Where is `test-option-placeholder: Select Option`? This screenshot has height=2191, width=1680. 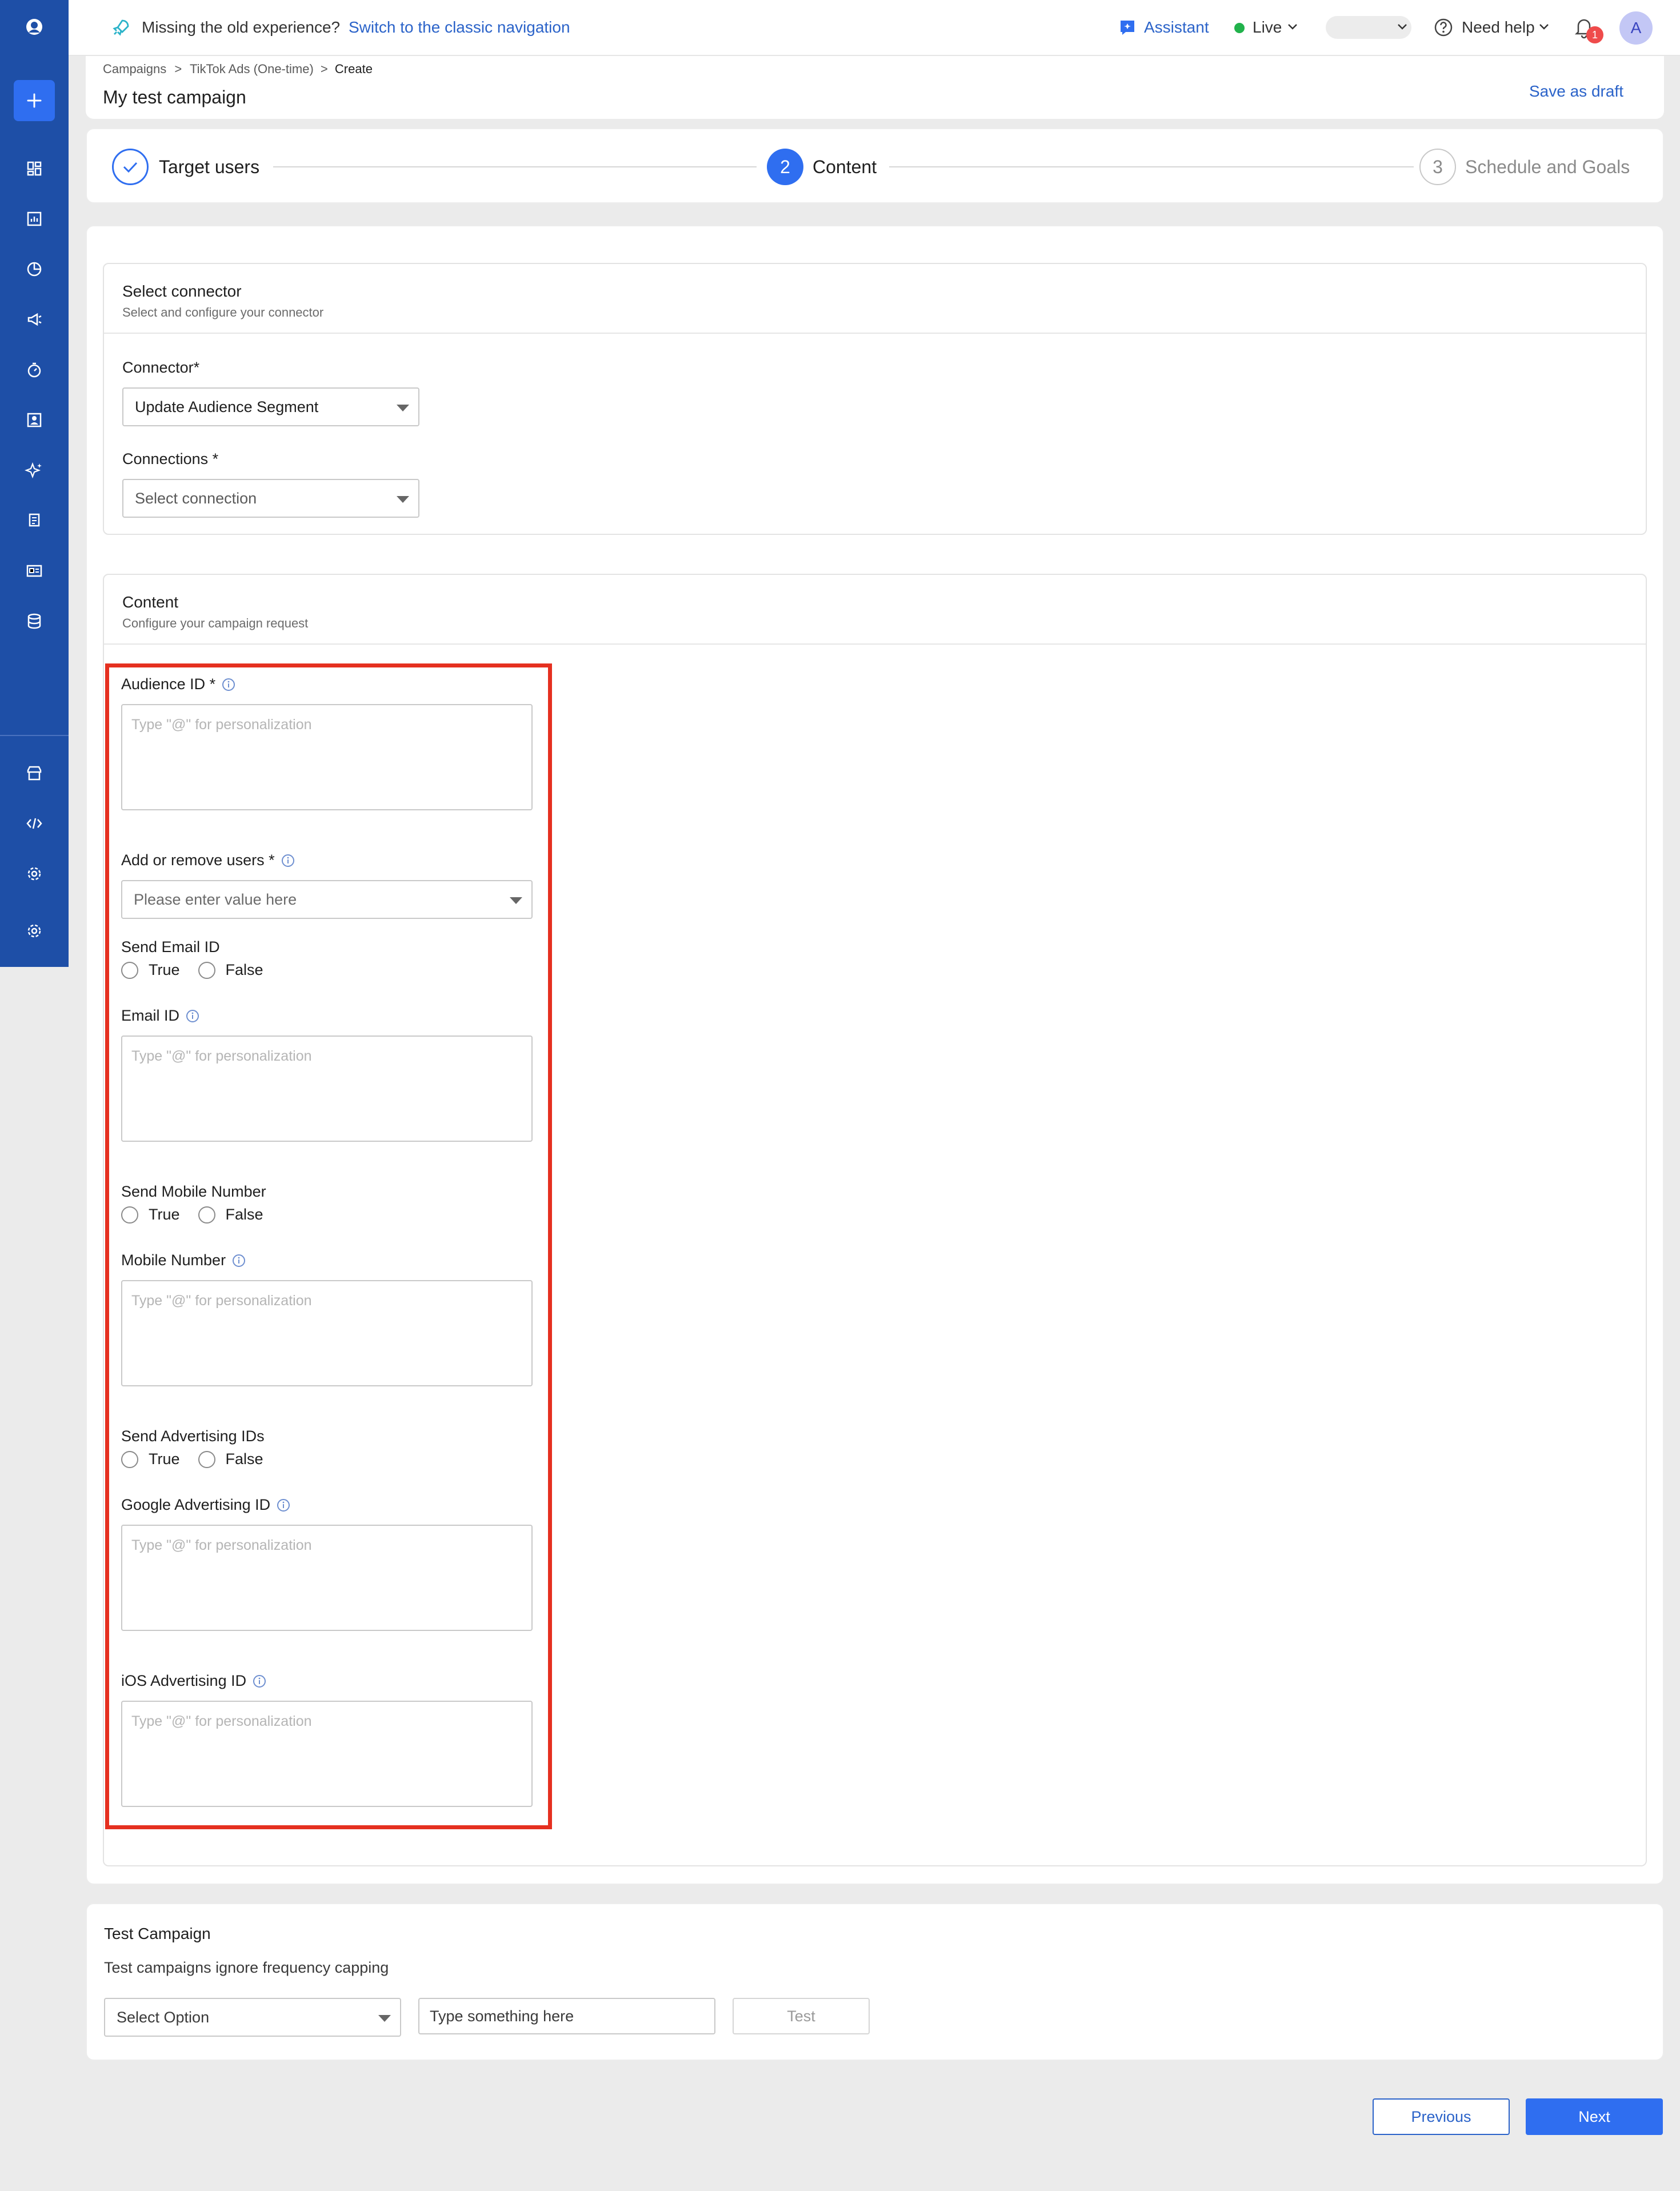
test-option-placeholder: Select Option is located at coordinates (163, 2017).